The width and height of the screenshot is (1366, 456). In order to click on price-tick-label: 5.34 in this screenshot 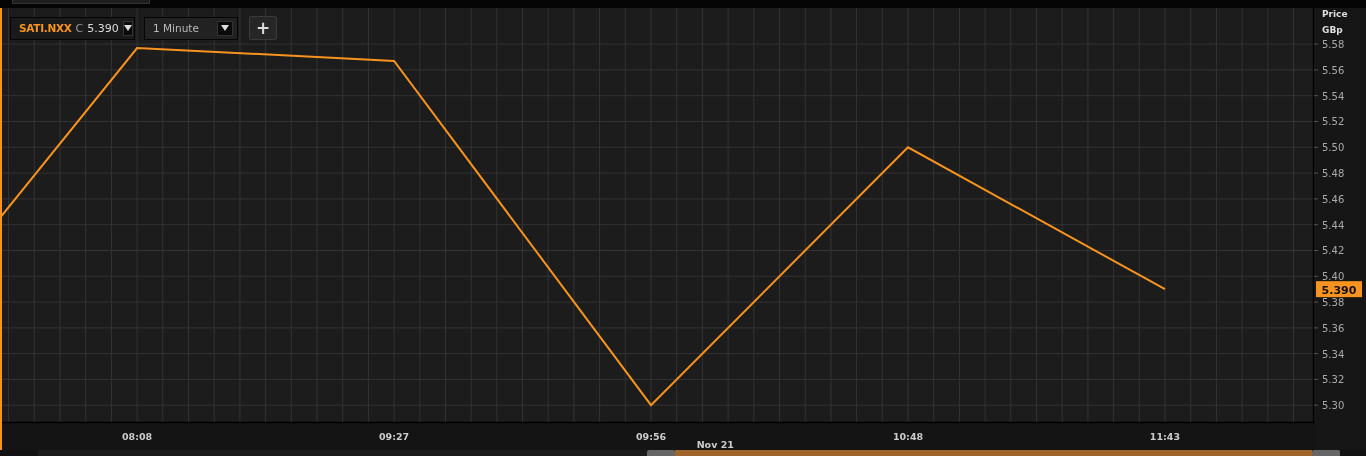, I will do `click(1333, 354)`.